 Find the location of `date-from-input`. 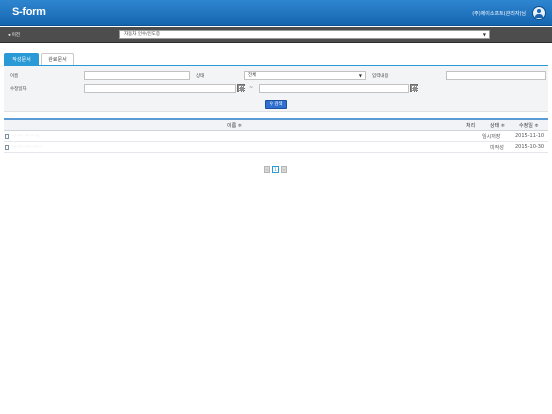

date-from-input is located at coordinates (160, 88).